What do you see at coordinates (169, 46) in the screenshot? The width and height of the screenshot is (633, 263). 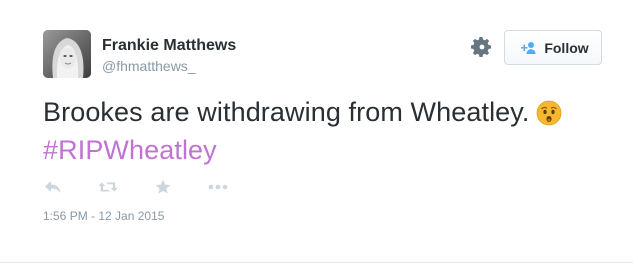 I see `user-name: Frankie Matthews` at bounding box center [169, 46].